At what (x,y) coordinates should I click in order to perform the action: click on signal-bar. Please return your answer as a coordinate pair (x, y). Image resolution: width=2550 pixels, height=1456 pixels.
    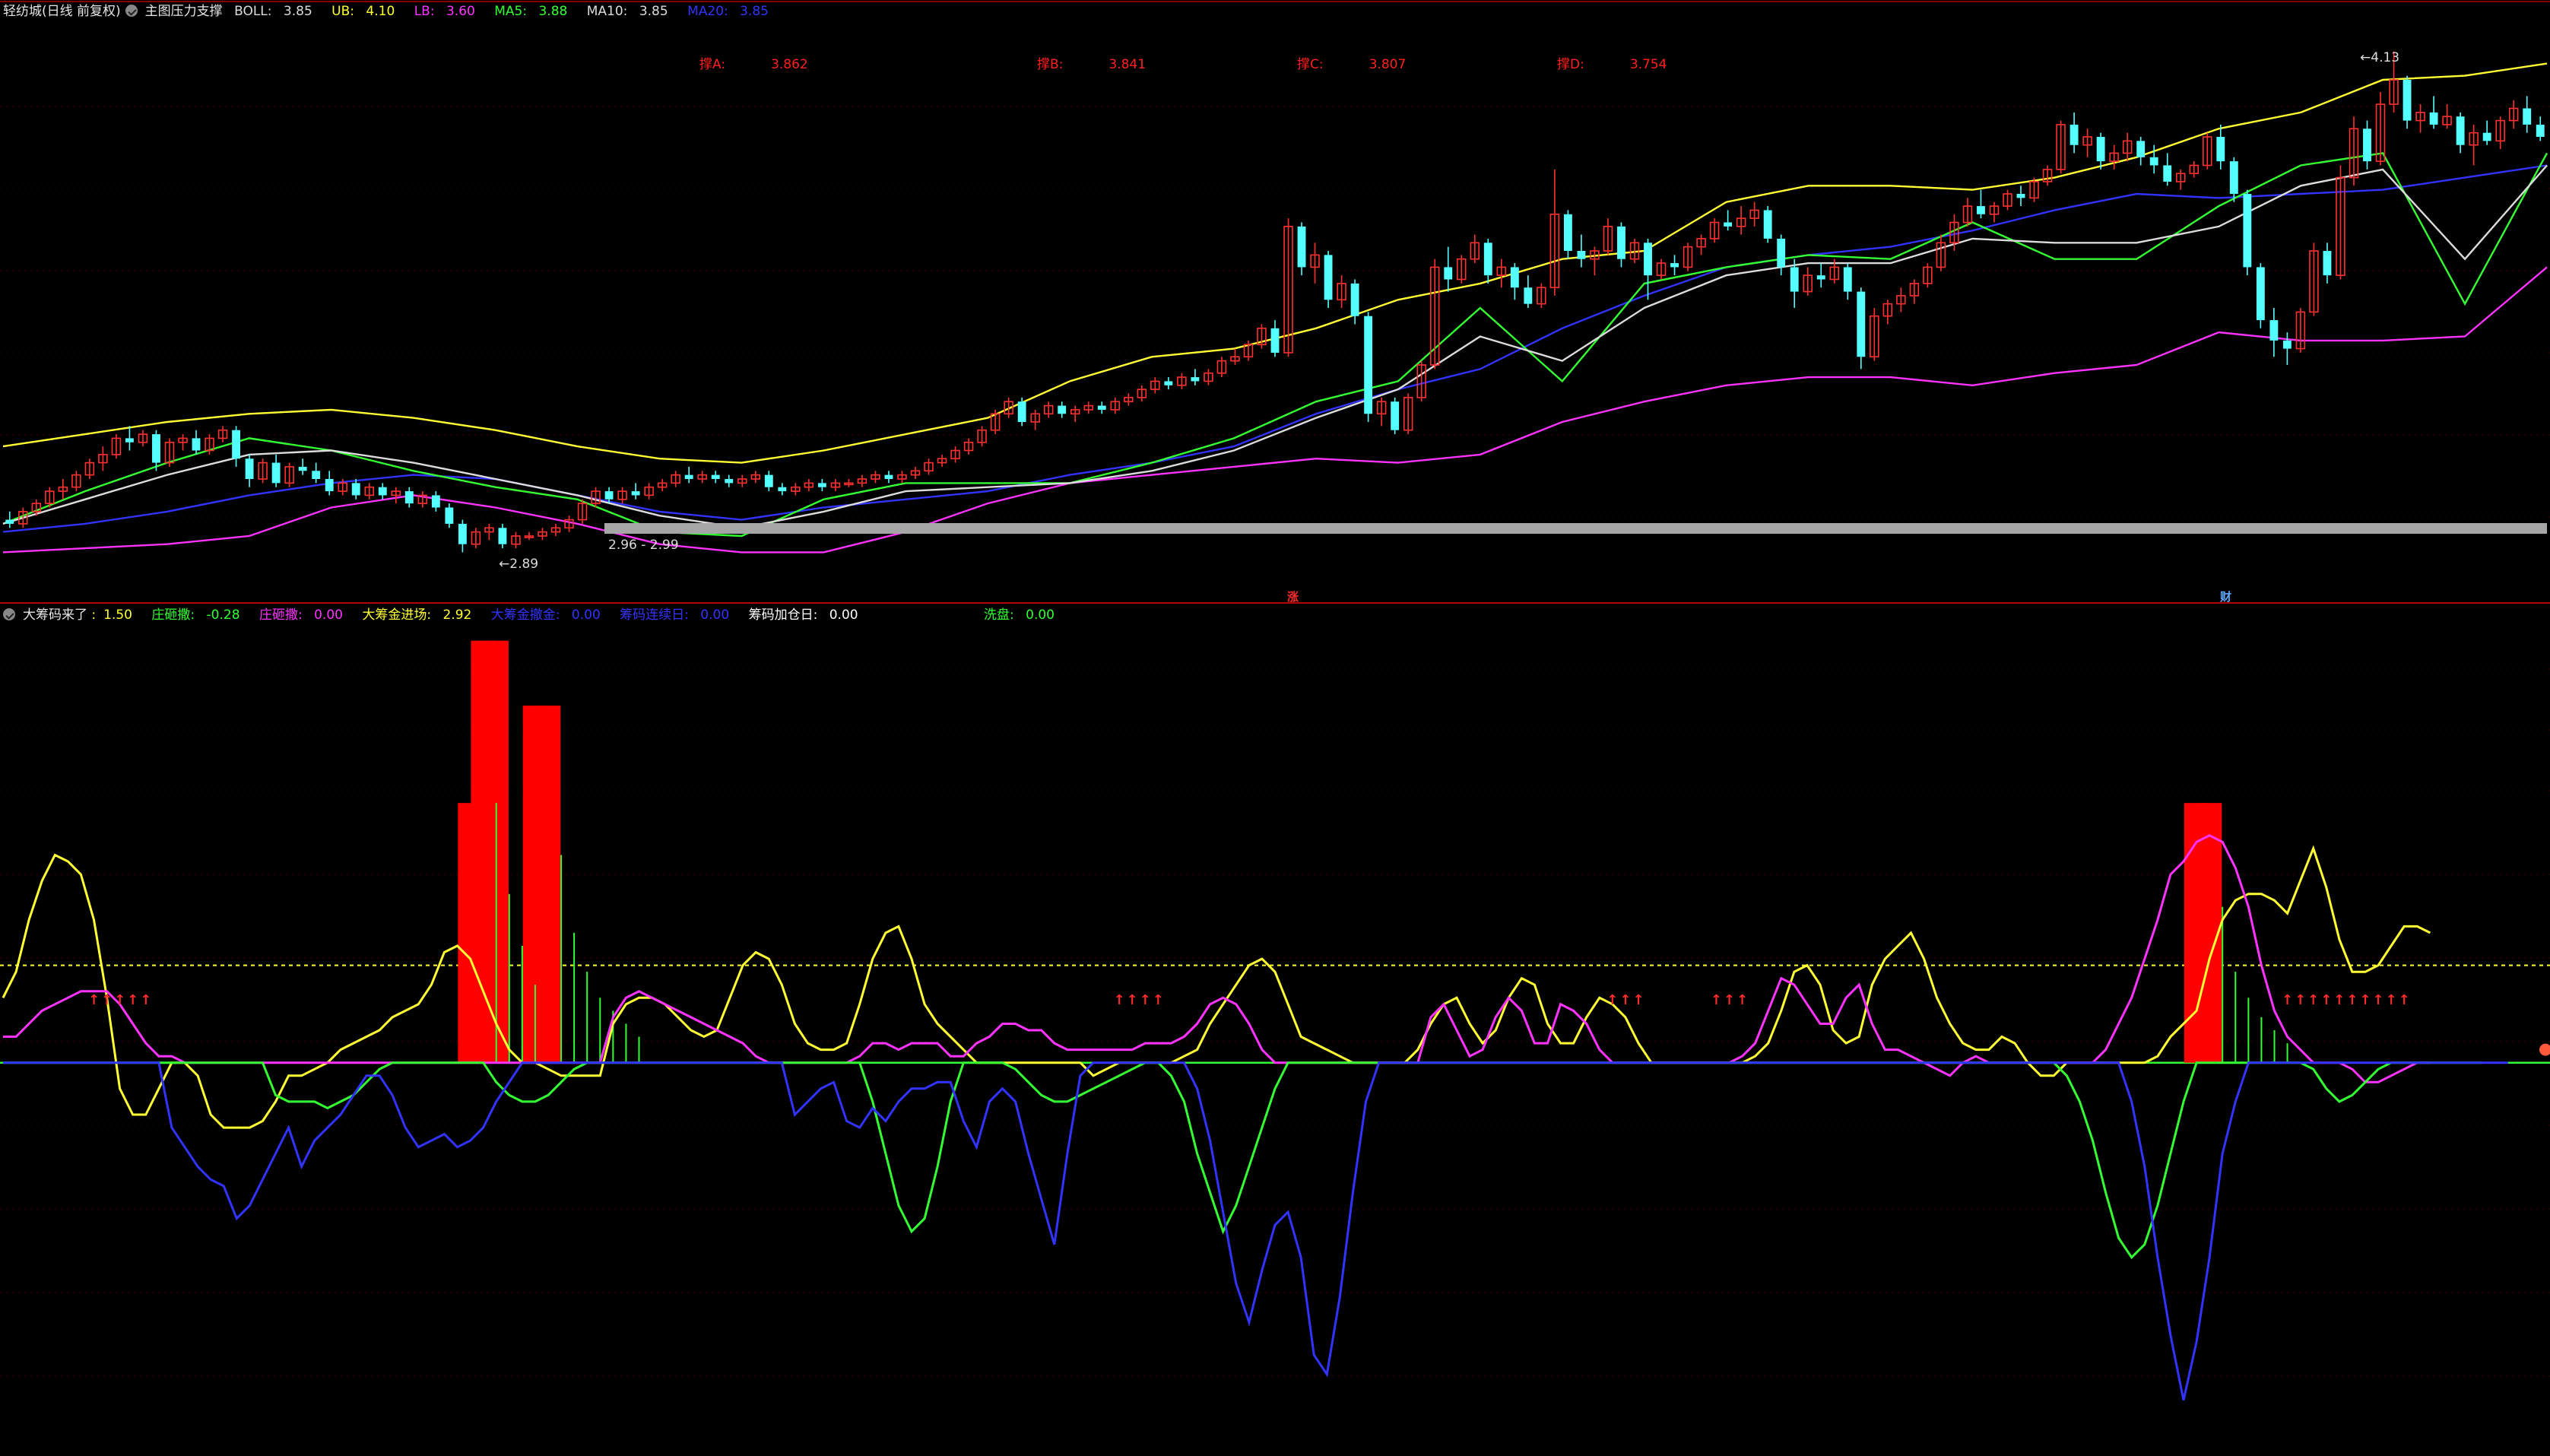
    Looking at the image, I should click on (548, 884).